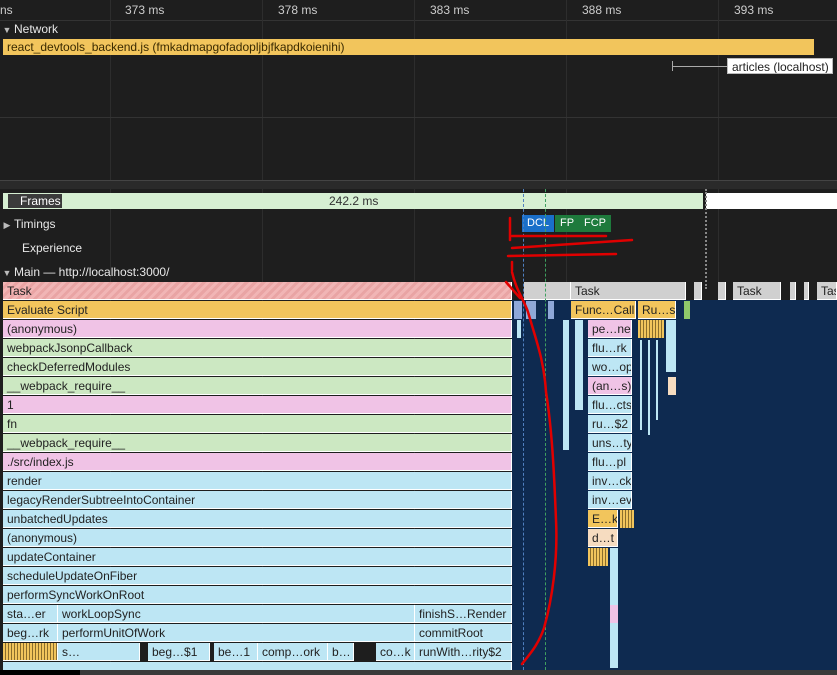  I want to click on horizontal-scrollbar-thumb, so click(40, 672).